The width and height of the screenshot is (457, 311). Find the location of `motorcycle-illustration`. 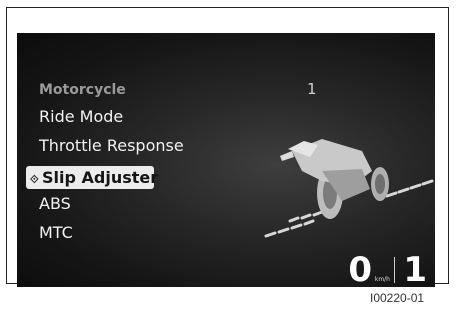

motorcycle-illustration is located at coordinates (349, 188).